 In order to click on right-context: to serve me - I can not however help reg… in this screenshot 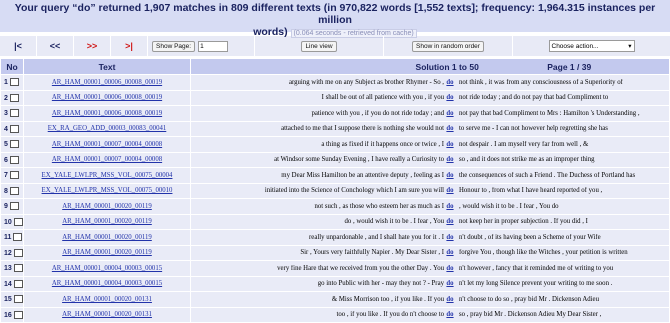, I will do `click(533, 129)`.